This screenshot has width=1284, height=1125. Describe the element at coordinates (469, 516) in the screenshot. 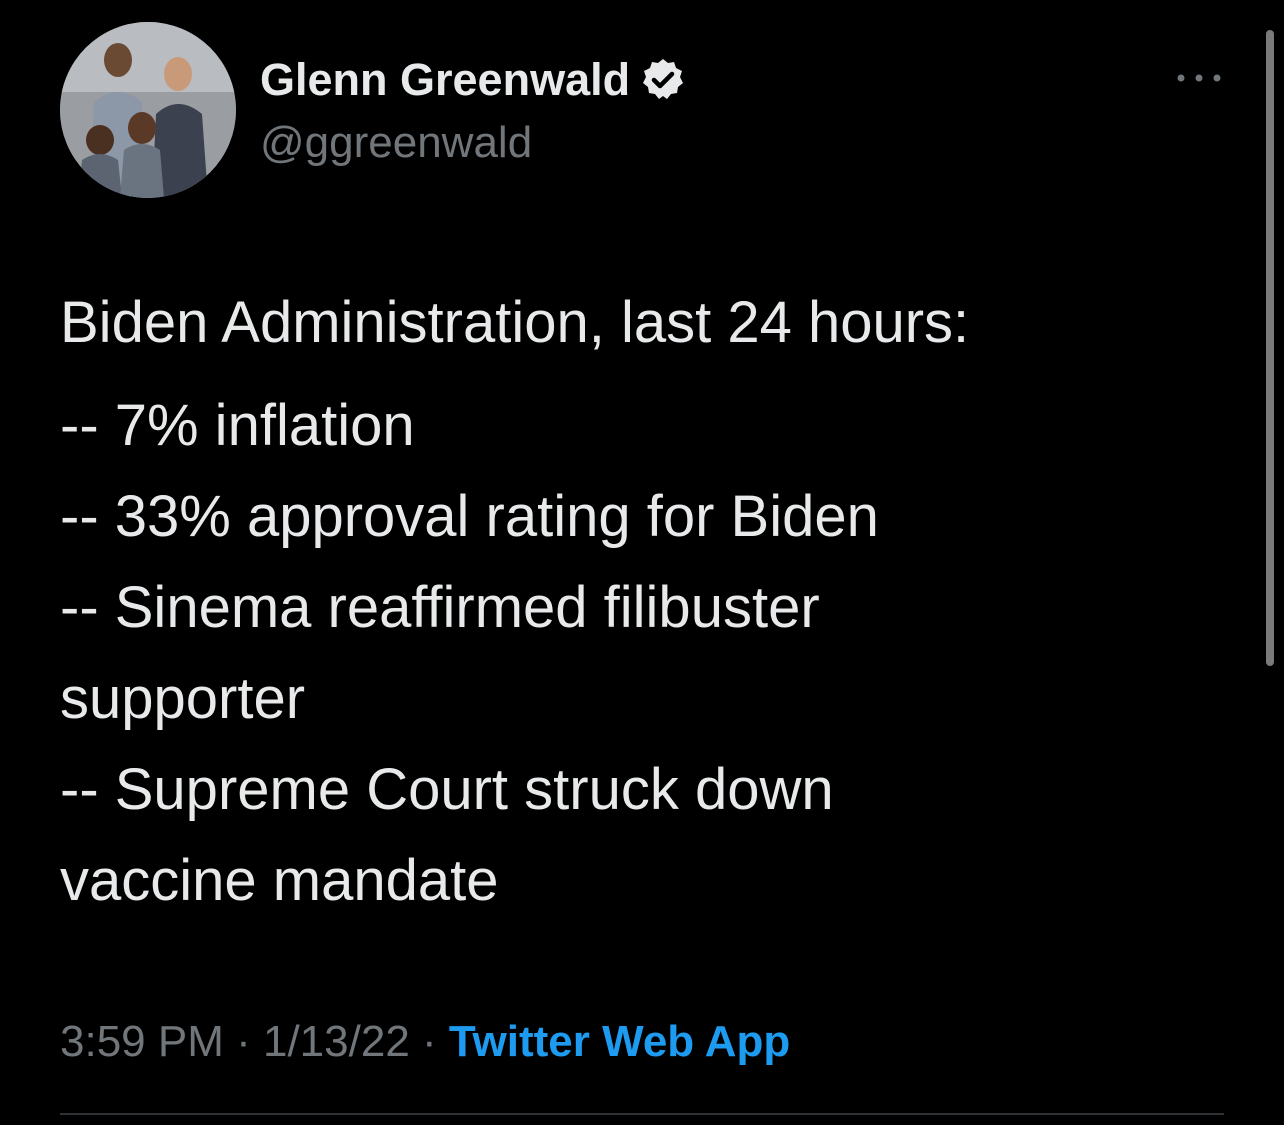

I see `tweet-line: -- 33% approval rating for Biden` at that location.